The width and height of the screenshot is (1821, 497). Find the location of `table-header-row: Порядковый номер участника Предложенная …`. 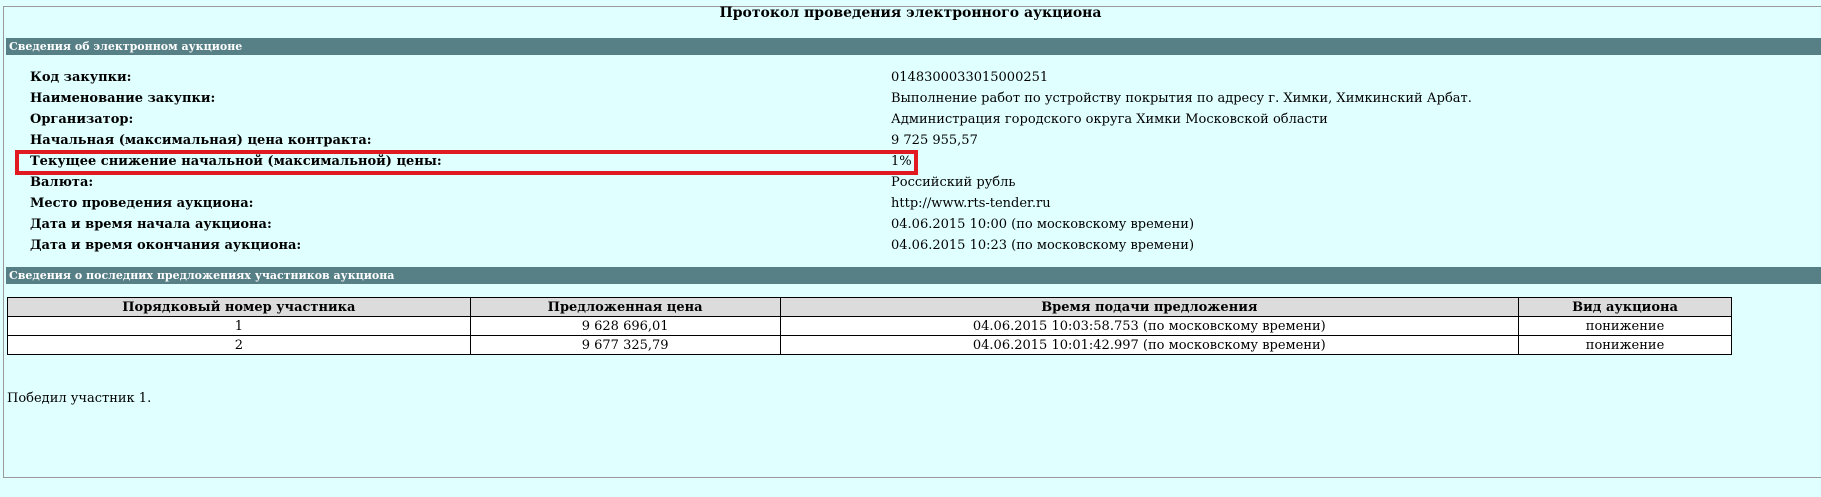

table-header-row: Порядковый номер участника Предложенная … is located at coordinates (869, 307).